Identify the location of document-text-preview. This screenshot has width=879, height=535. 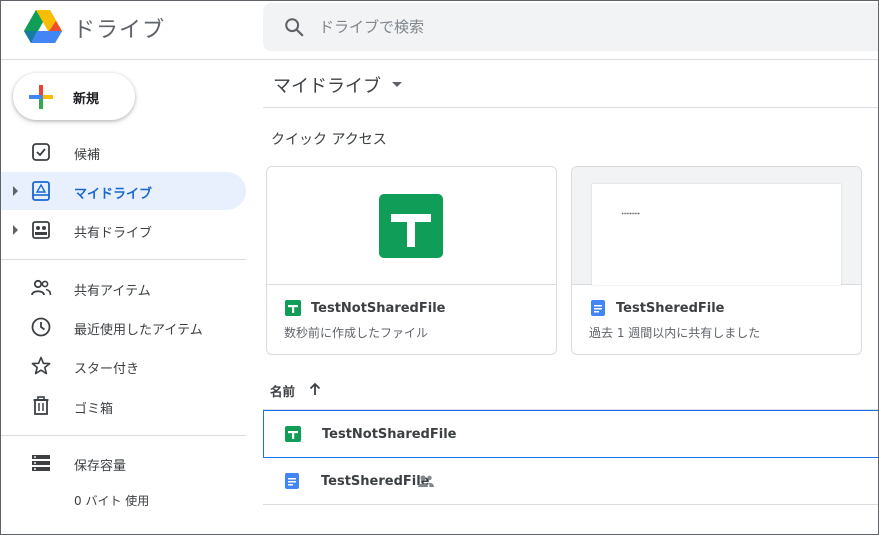
(631, 213).